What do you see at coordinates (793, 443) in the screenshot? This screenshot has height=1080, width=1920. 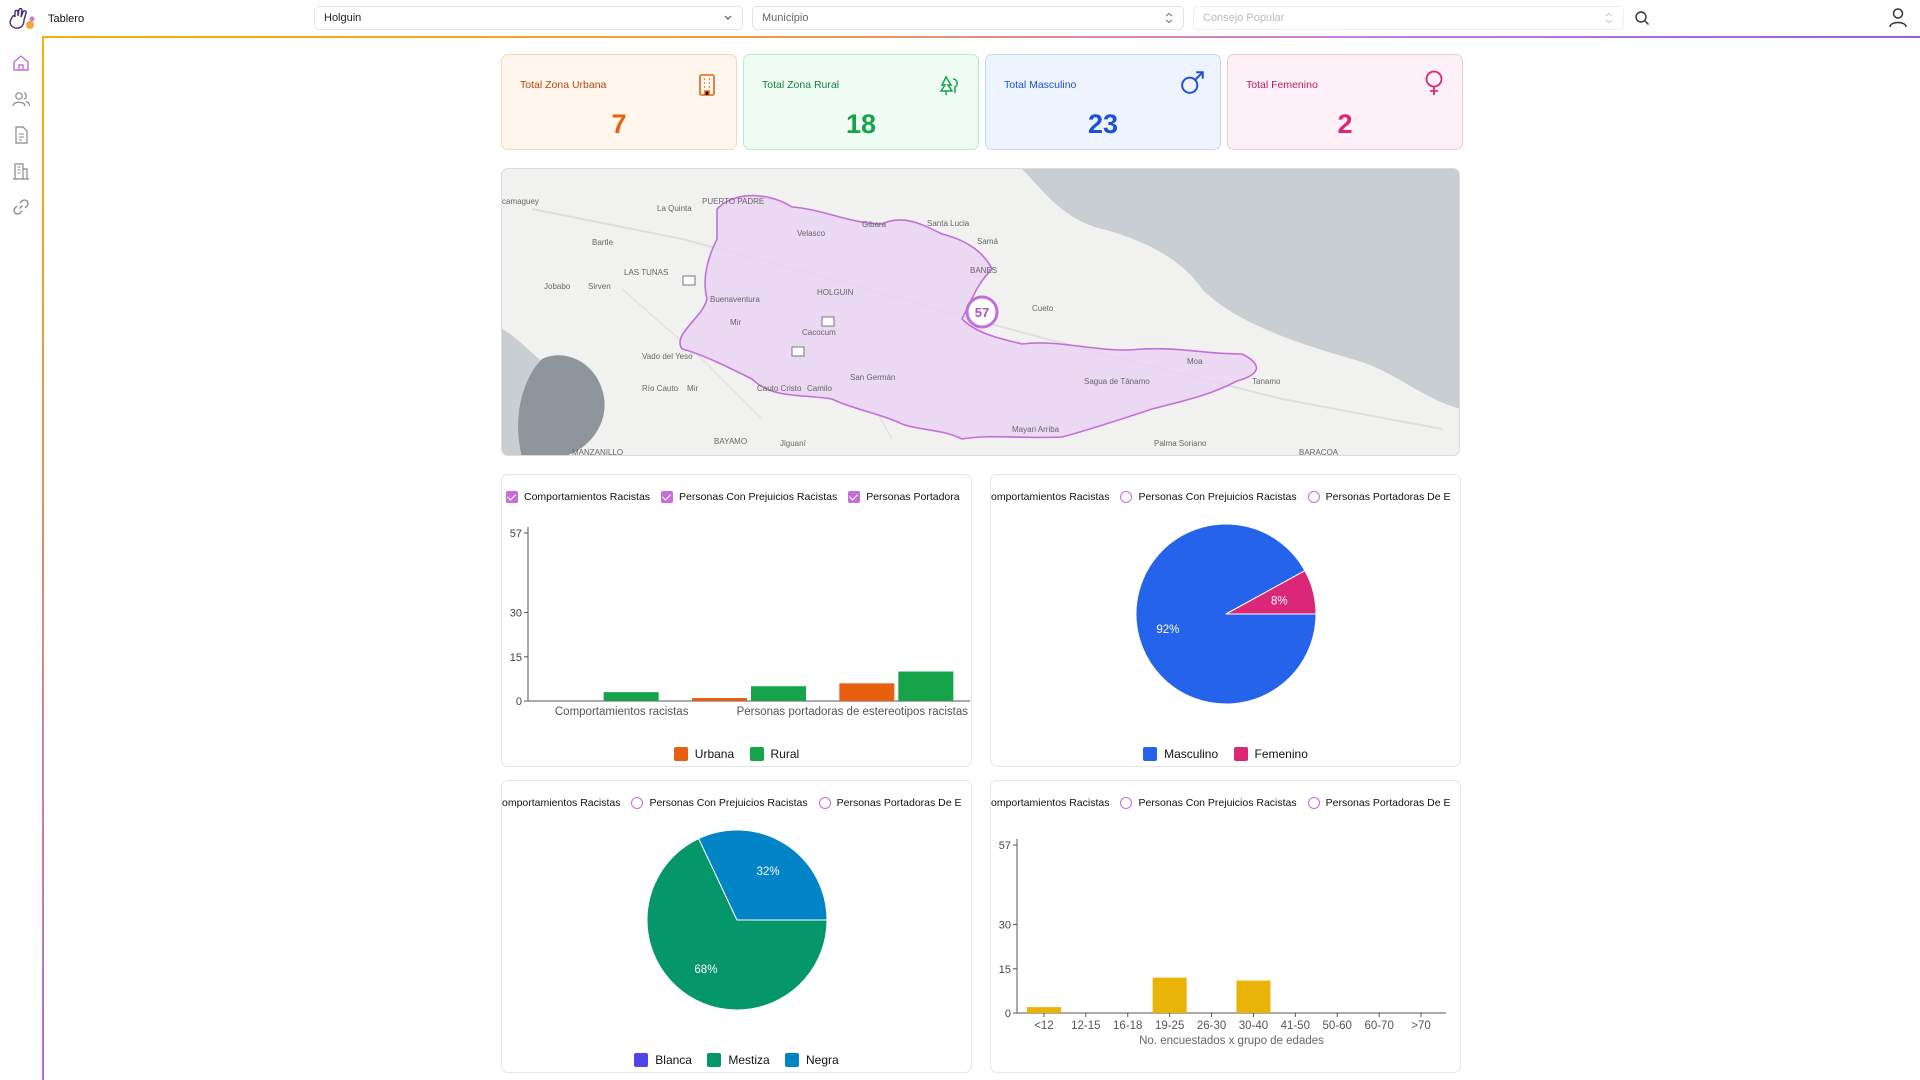 I see `map-place-label: Jiguaní` at bounding box center [793, 443].